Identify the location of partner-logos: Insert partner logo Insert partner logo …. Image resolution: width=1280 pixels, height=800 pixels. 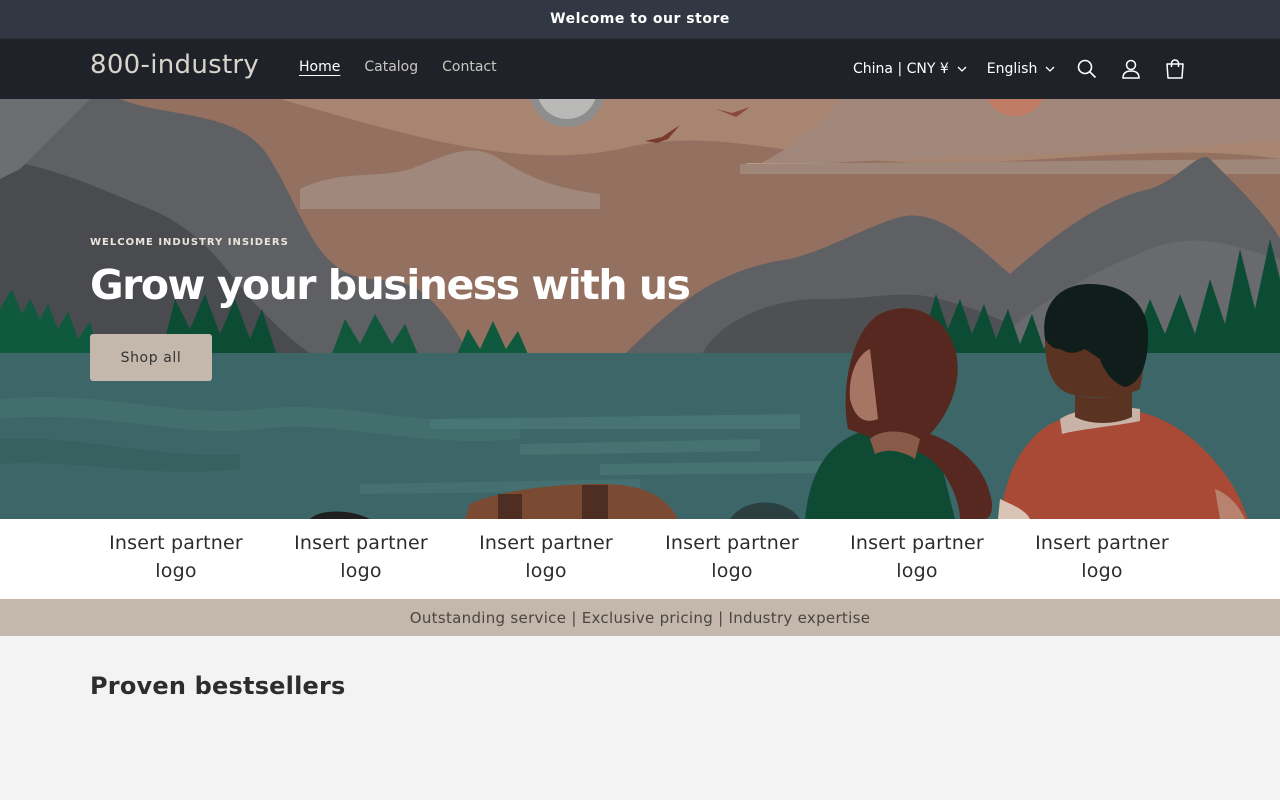
(640, 559).